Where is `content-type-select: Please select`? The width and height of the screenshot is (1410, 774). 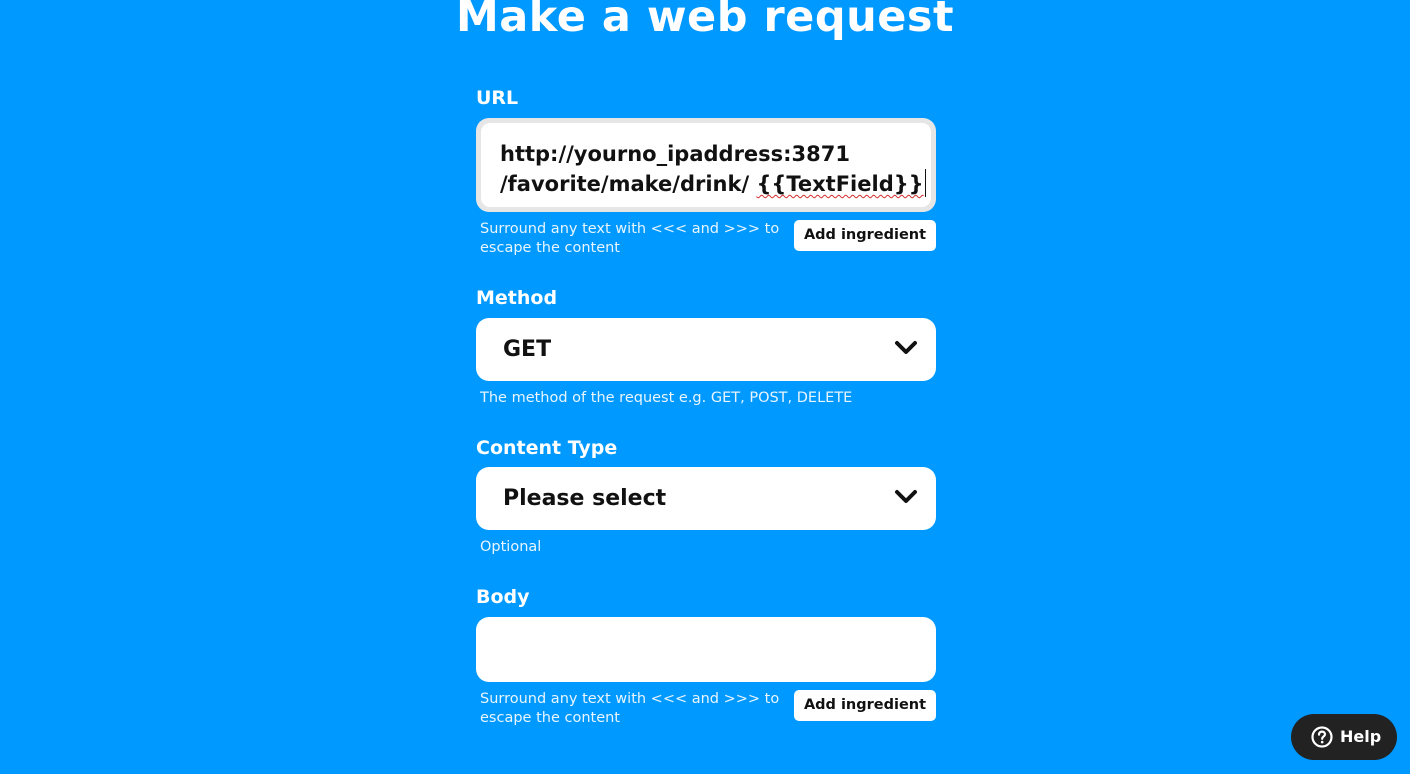
content-type-select: Please select is located at coordinates (706, 498).